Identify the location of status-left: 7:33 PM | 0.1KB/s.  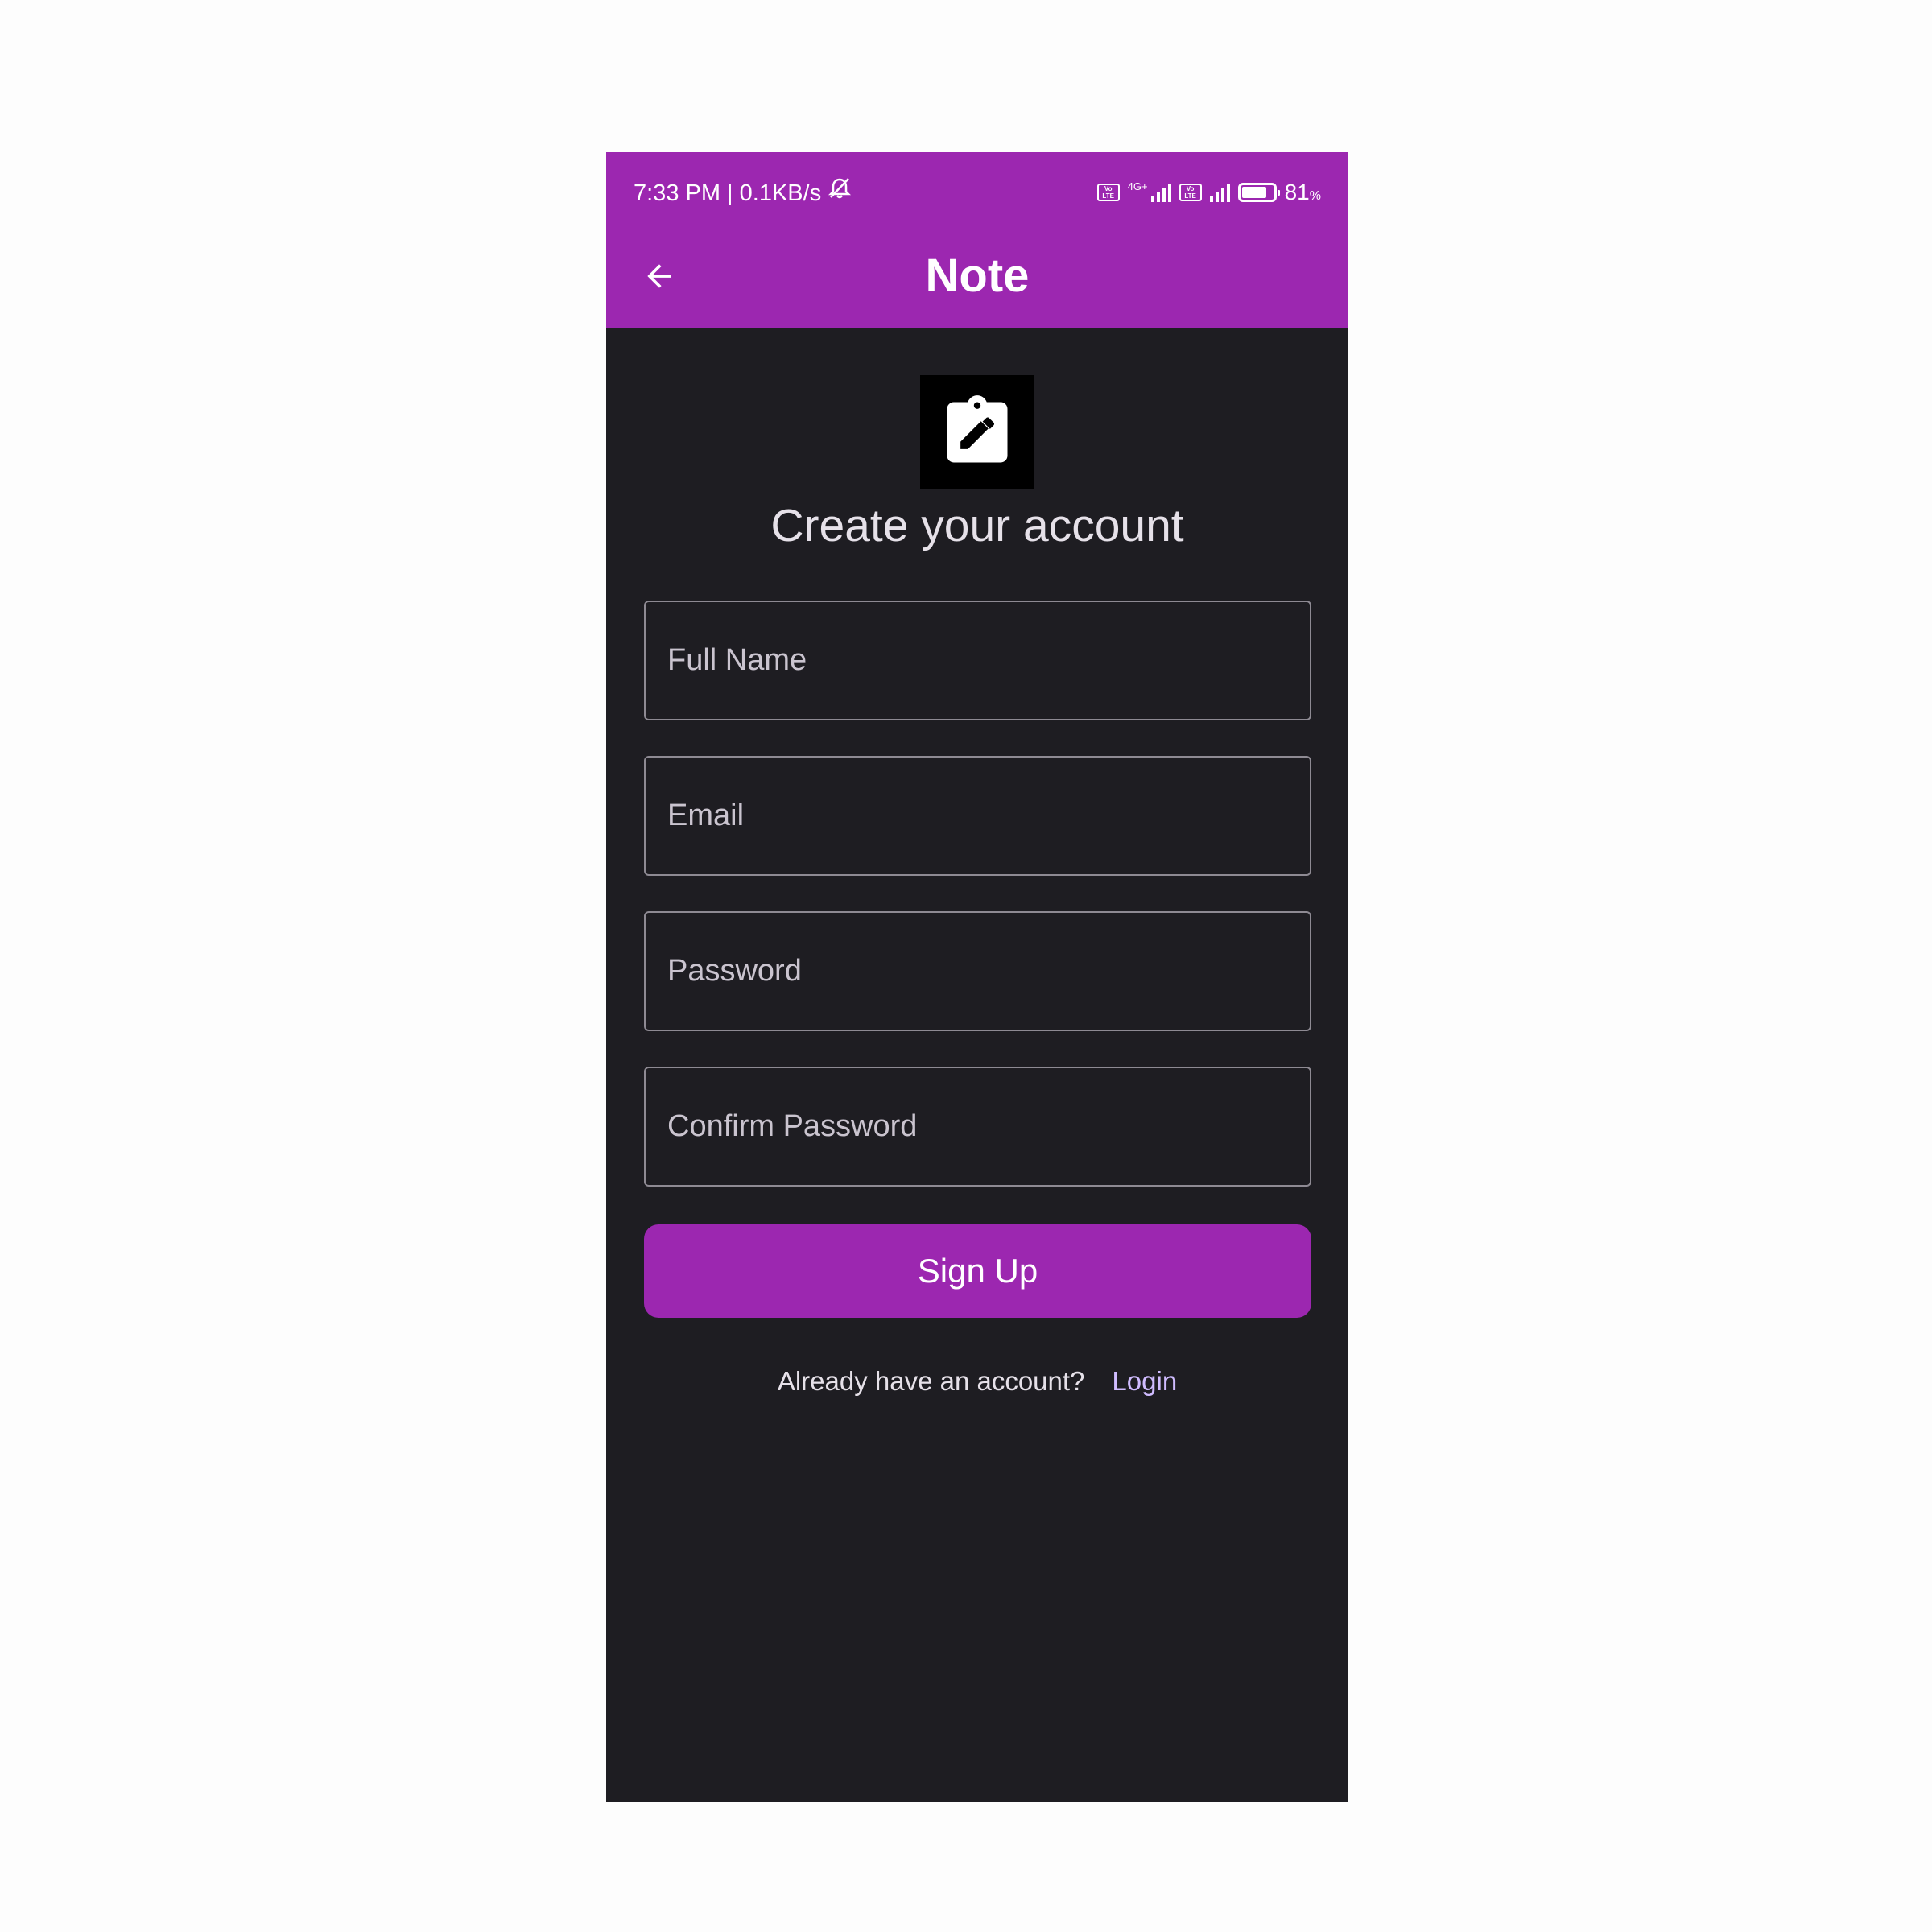
(743, 192).